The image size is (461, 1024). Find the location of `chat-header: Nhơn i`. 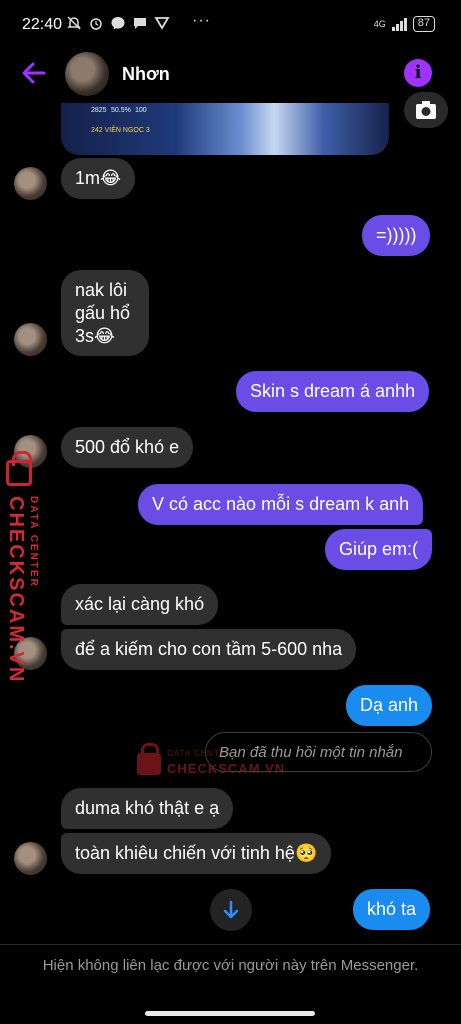

chat-header: Nhơn i is located at coordinates (230, 74).